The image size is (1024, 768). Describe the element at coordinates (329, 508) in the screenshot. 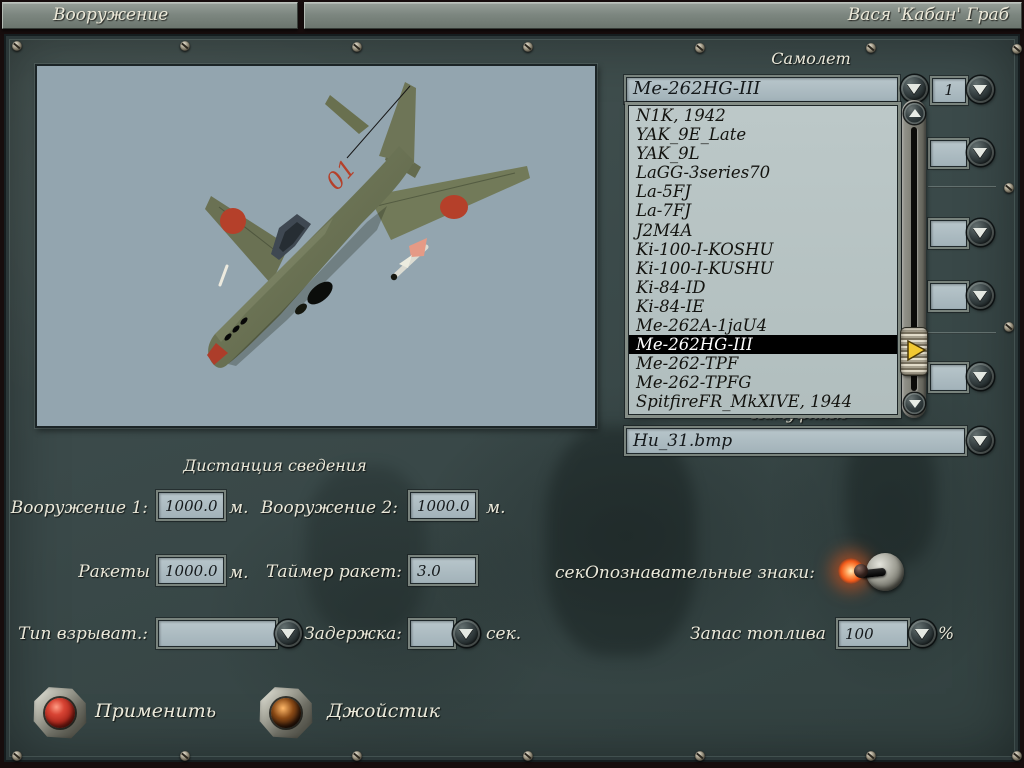

I see `weapon2-label: Вооружение 2:` at that location.